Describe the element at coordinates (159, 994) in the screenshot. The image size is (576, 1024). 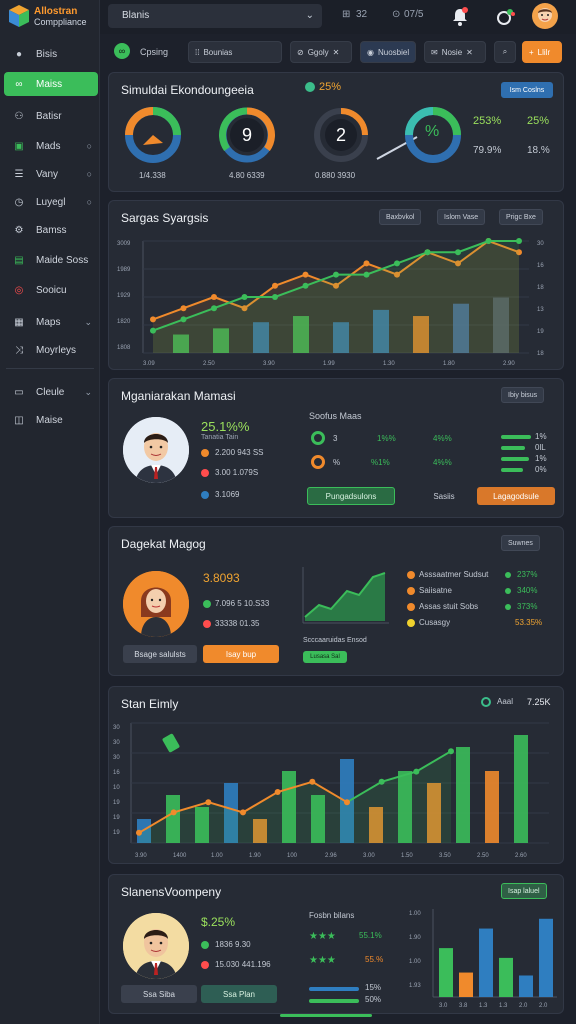
I see `company-btn-1: Ssa Siba` at that location.